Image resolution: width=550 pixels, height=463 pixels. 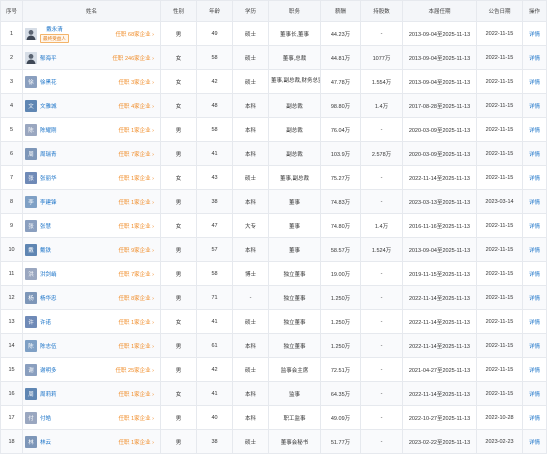 What do you see at coordinates (11, 201) in the screenshot?
I see `row-index: 8` at bounding box center [11, 201].